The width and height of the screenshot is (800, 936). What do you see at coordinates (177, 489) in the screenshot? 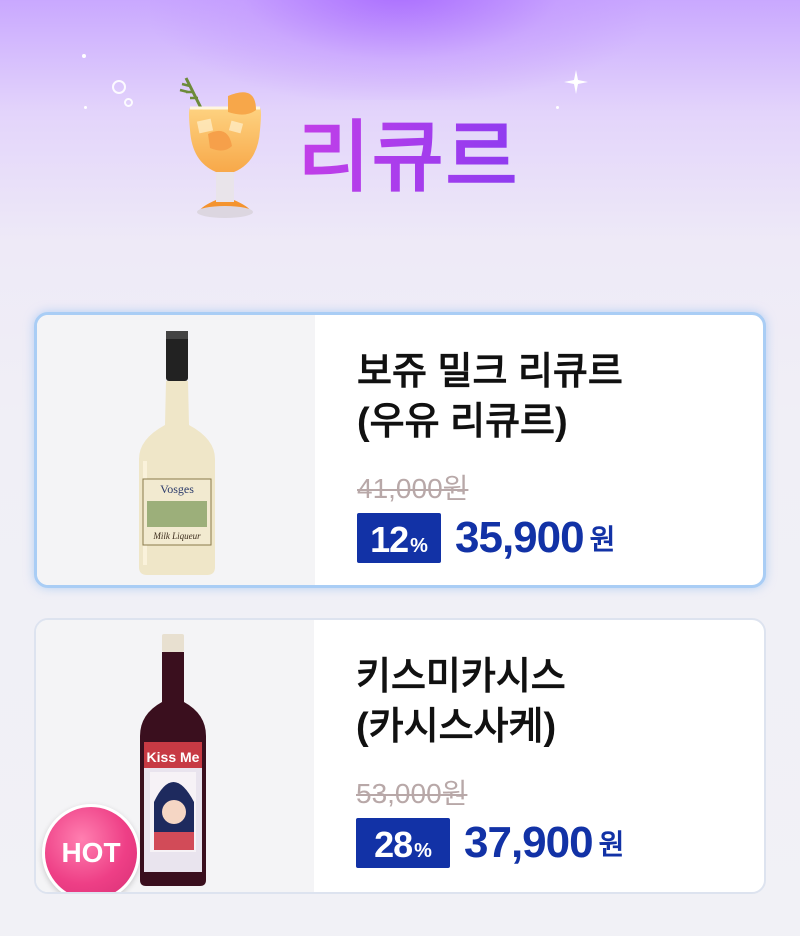
I see `bottle-label-brand: Vosges` at bounding box center [177, 489].